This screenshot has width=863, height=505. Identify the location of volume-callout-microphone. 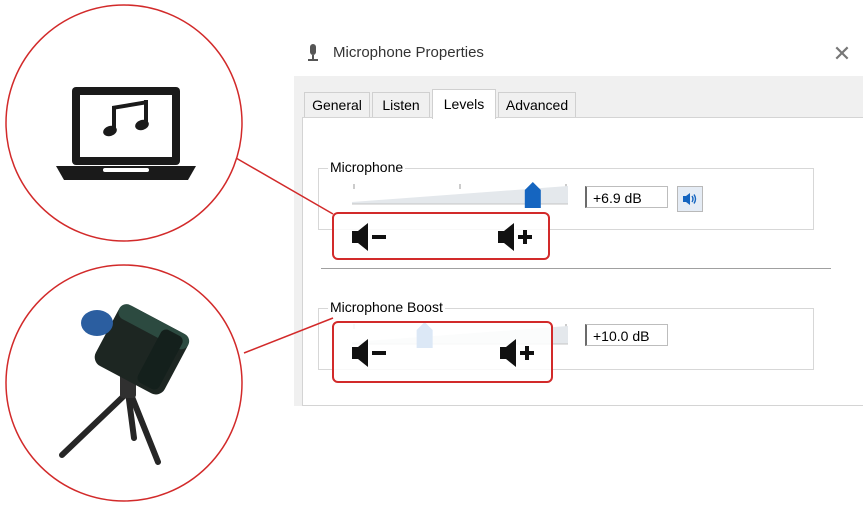
(441, 236).